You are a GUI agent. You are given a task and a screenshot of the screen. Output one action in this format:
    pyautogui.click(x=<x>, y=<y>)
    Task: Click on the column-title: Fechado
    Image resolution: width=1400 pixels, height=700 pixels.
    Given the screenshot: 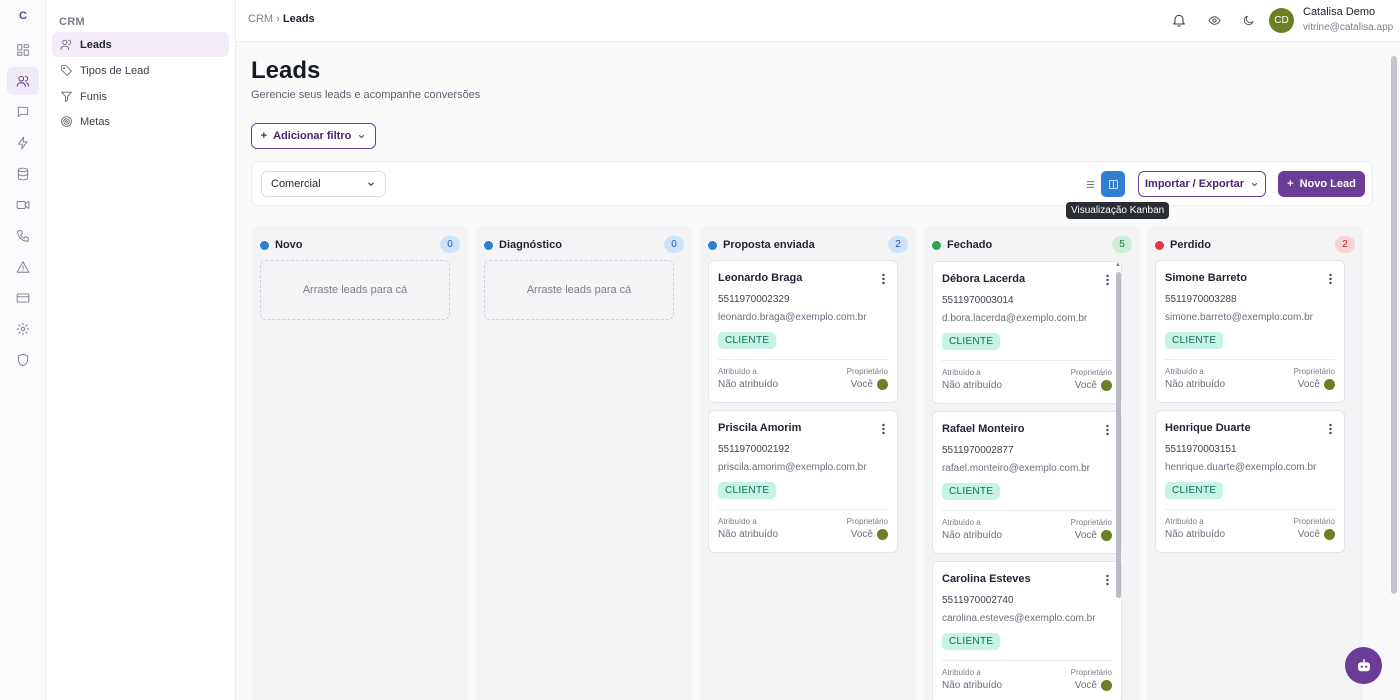 What is the action you would take?
    pyautogui.click(x=970, y=245)
    